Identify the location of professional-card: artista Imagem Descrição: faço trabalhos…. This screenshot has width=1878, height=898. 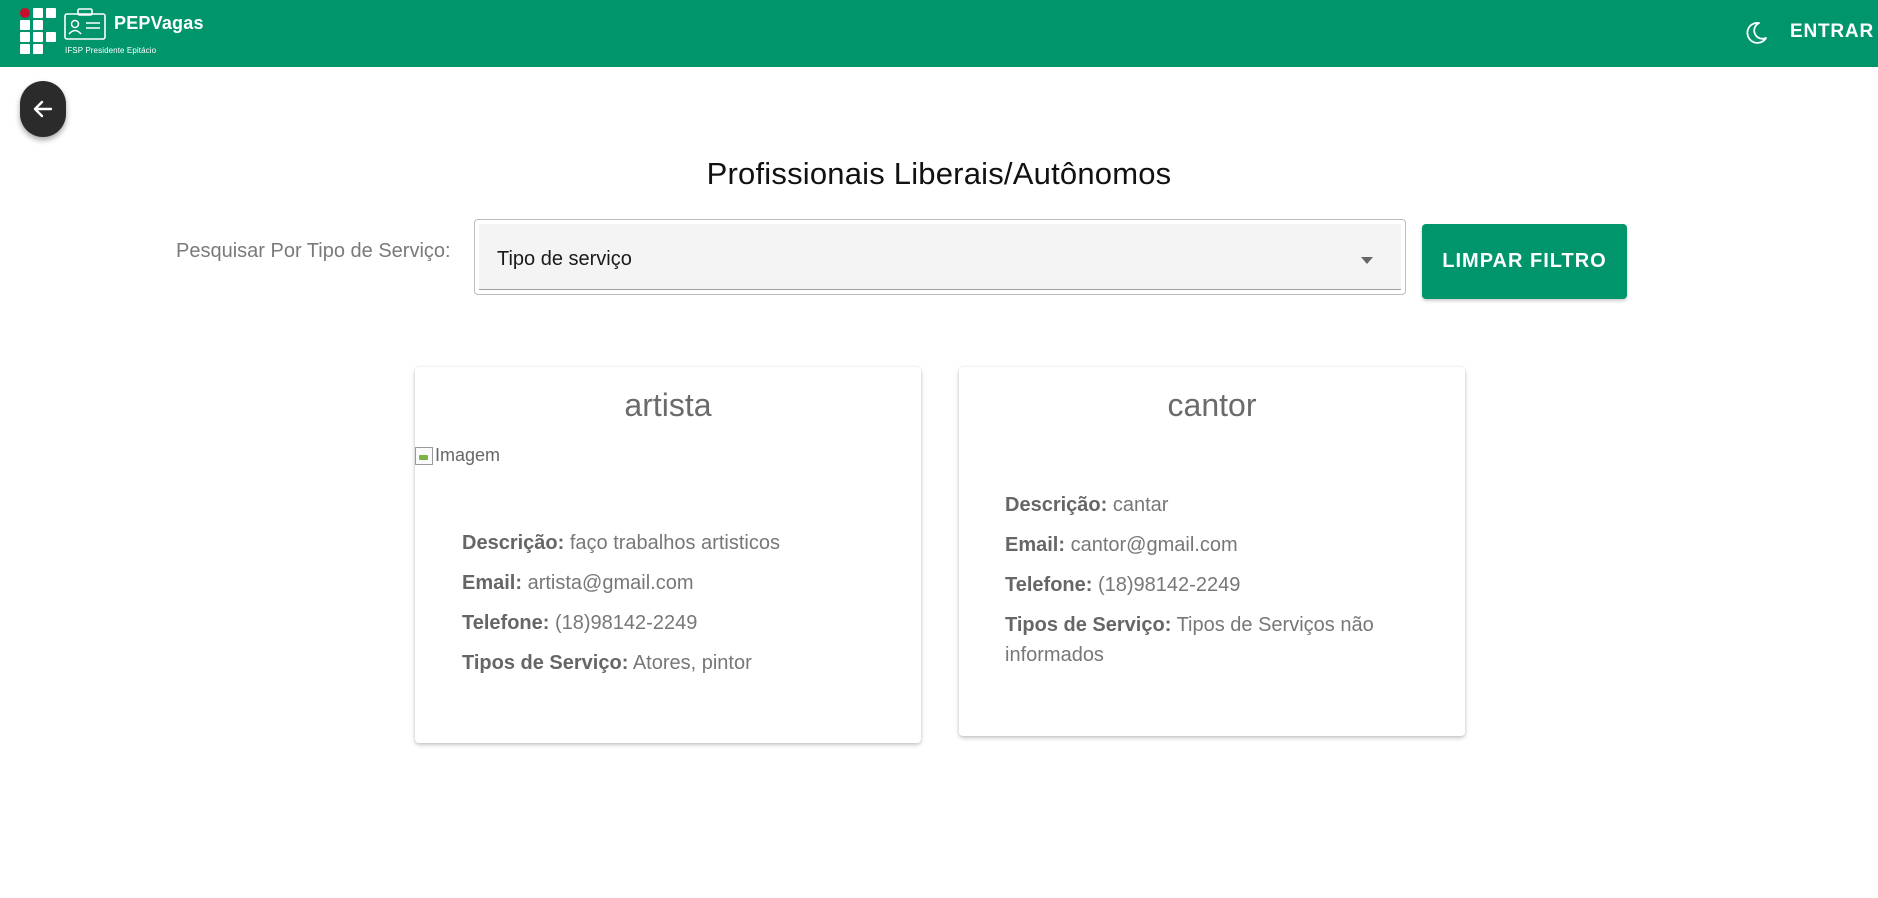
(668, 555).